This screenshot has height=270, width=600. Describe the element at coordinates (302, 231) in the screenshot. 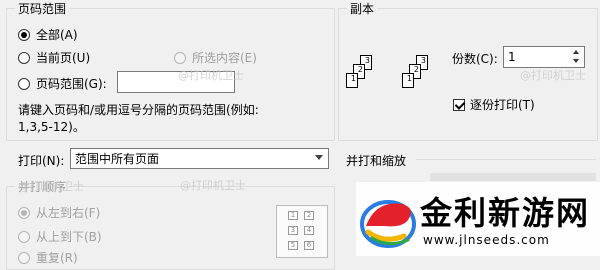

I see `order-preview-icon: 1 2 3 4 5 6` at that location.